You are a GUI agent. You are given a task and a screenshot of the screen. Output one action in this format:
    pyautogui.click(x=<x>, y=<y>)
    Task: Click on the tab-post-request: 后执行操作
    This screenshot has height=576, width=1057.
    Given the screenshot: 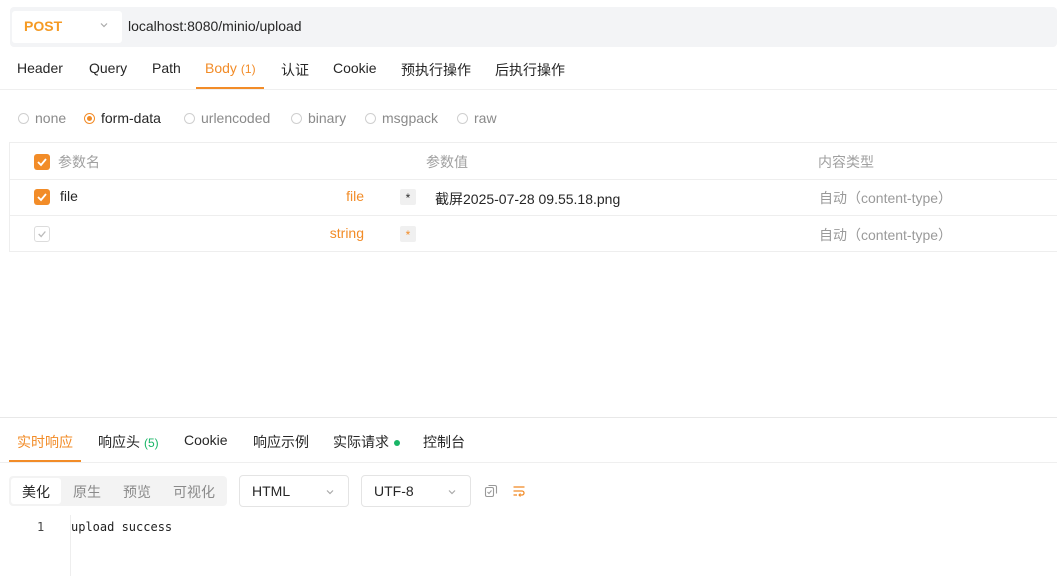 What is the action you would take?
    pyautogui.click(x=530, y=70)
    